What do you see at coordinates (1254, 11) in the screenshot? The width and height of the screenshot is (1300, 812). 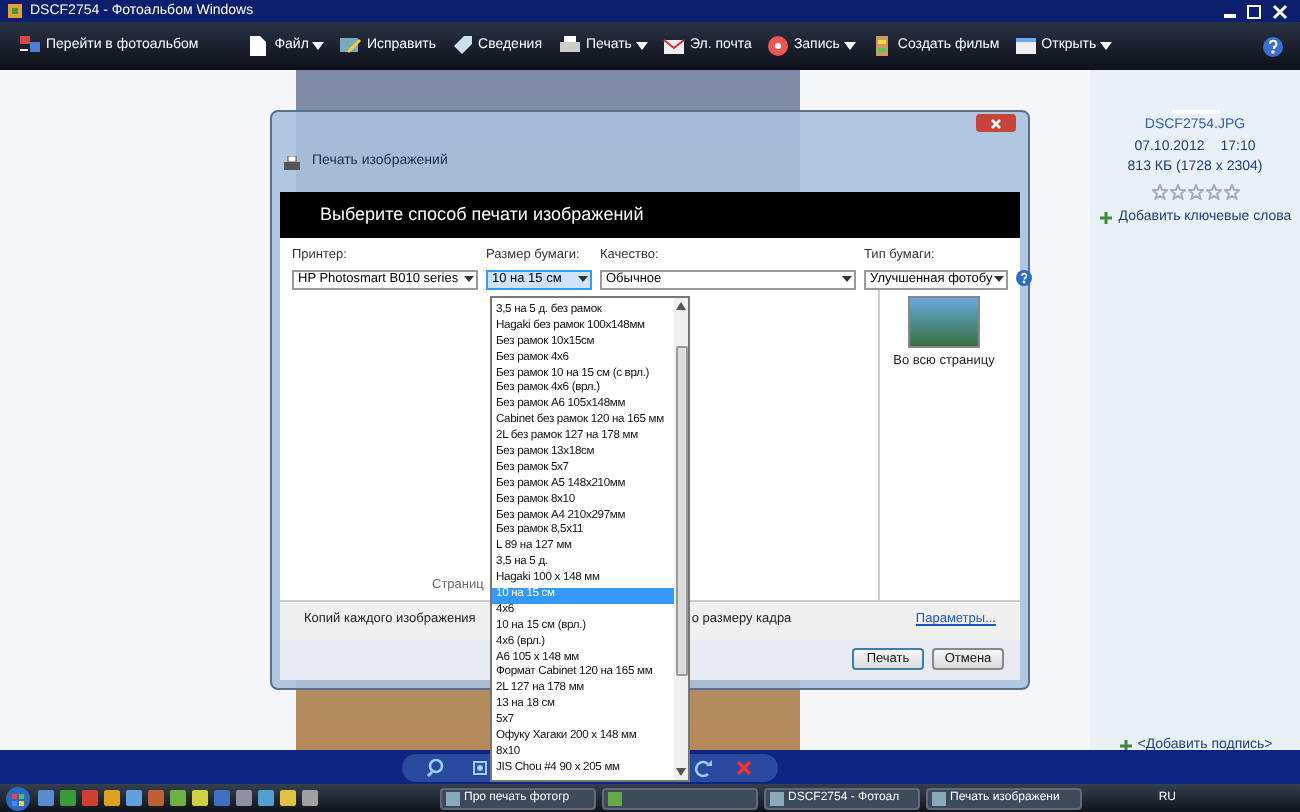 I see `maximize-icon` at bounding box center [1254, 11].